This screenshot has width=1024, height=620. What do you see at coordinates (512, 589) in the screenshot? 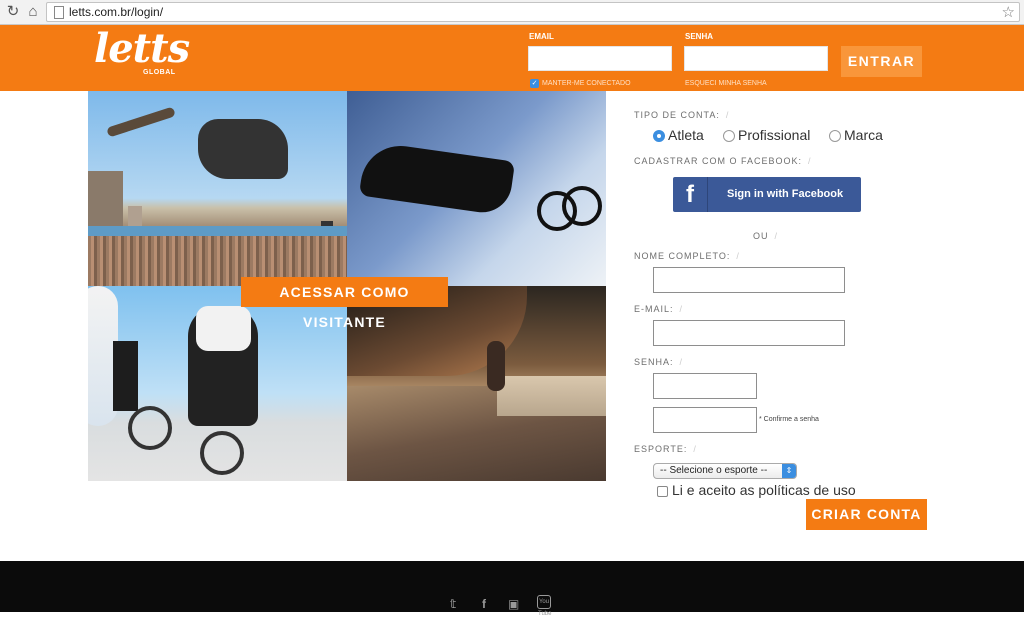
I see `site-footer: 𝕥 f ▣ You Tube` at bounding box center [512, 589].